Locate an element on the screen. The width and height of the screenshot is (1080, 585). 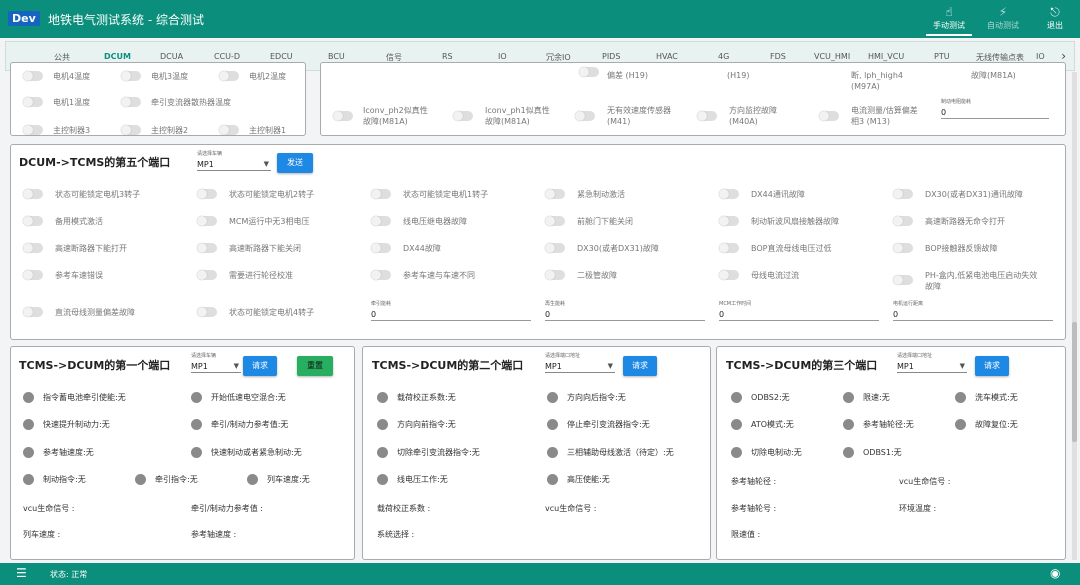
tab-4g: 4G is located at coordinates (723, 56).